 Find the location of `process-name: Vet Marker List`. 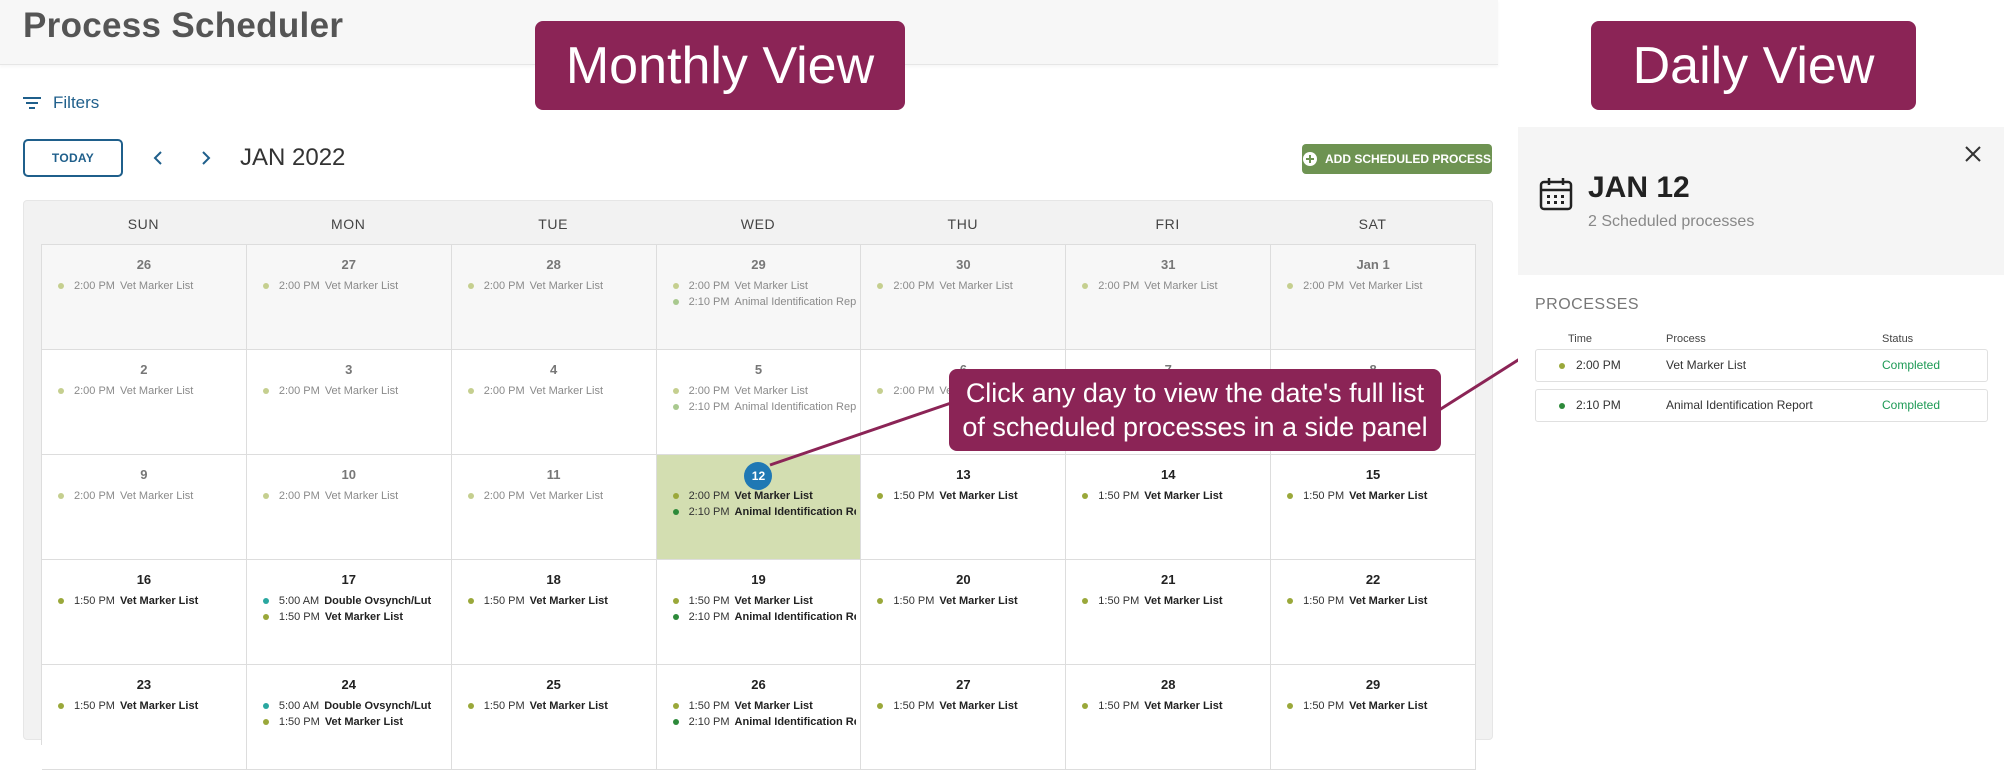

process-name: Vet Marker List is located at coordinates (1706, 365).